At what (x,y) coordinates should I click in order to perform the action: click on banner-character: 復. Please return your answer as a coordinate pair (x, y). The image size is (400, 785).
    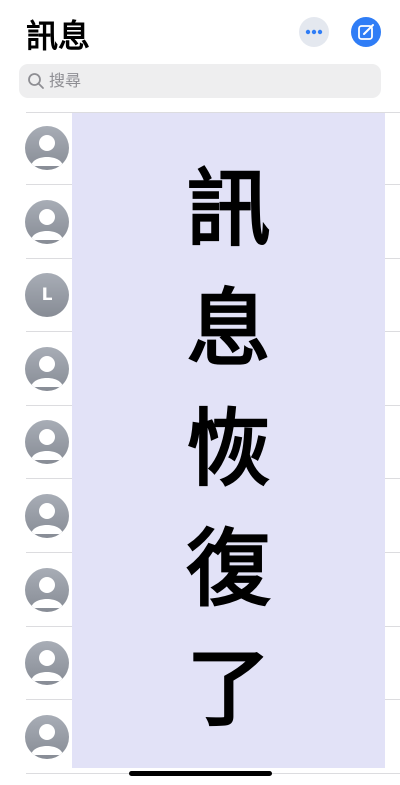
    Looking at the image, I should click on (228, 569).